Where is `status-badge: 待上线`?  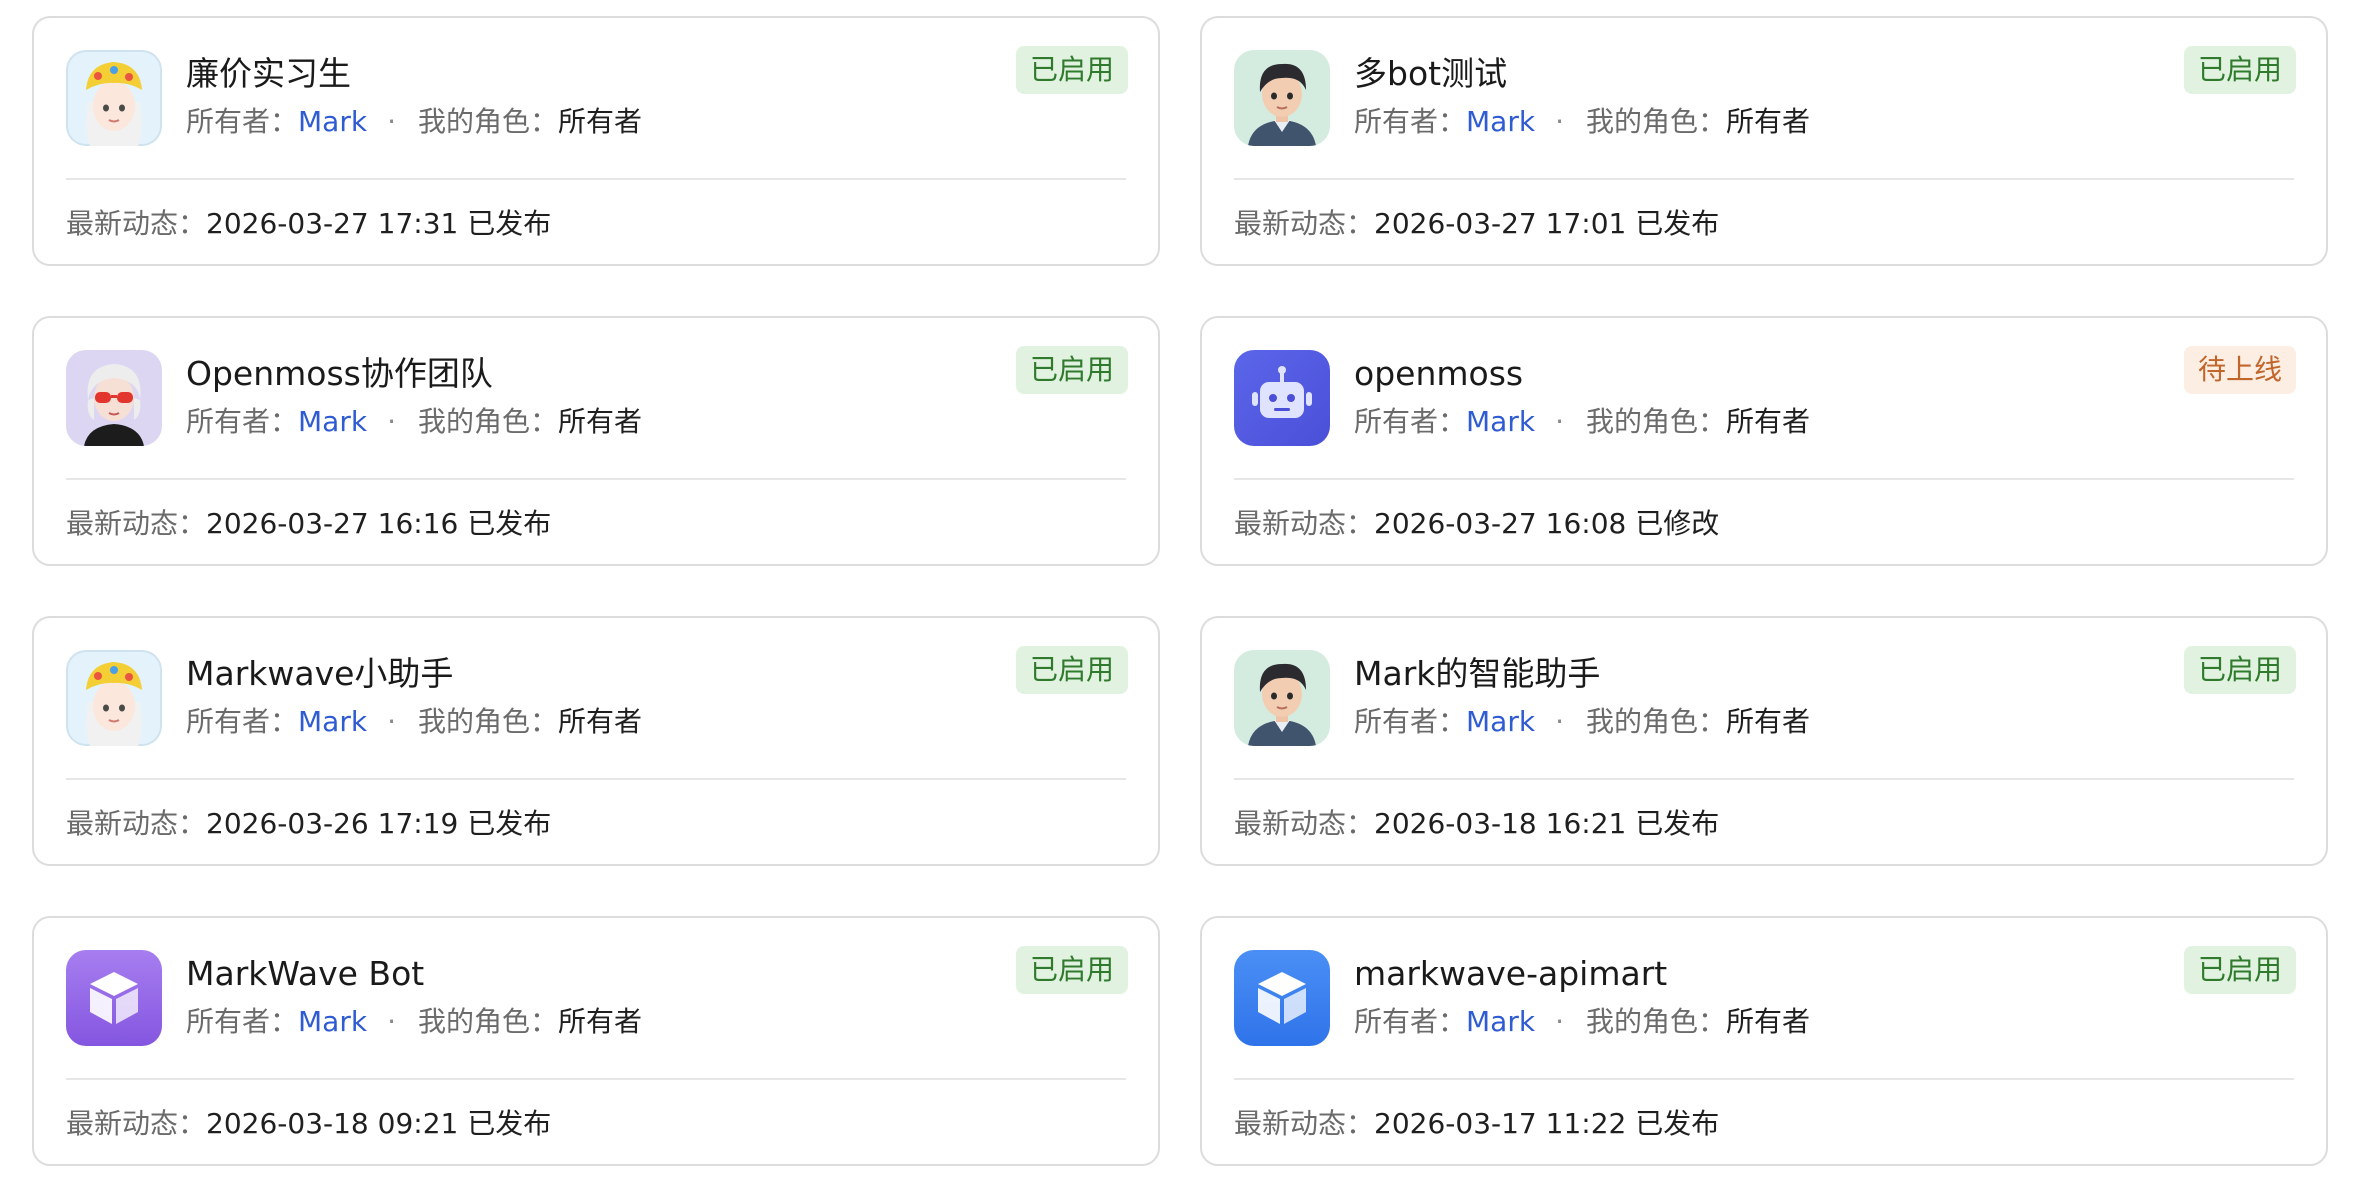
status-badge: 待上线 is located at coordinates (2239, 370).